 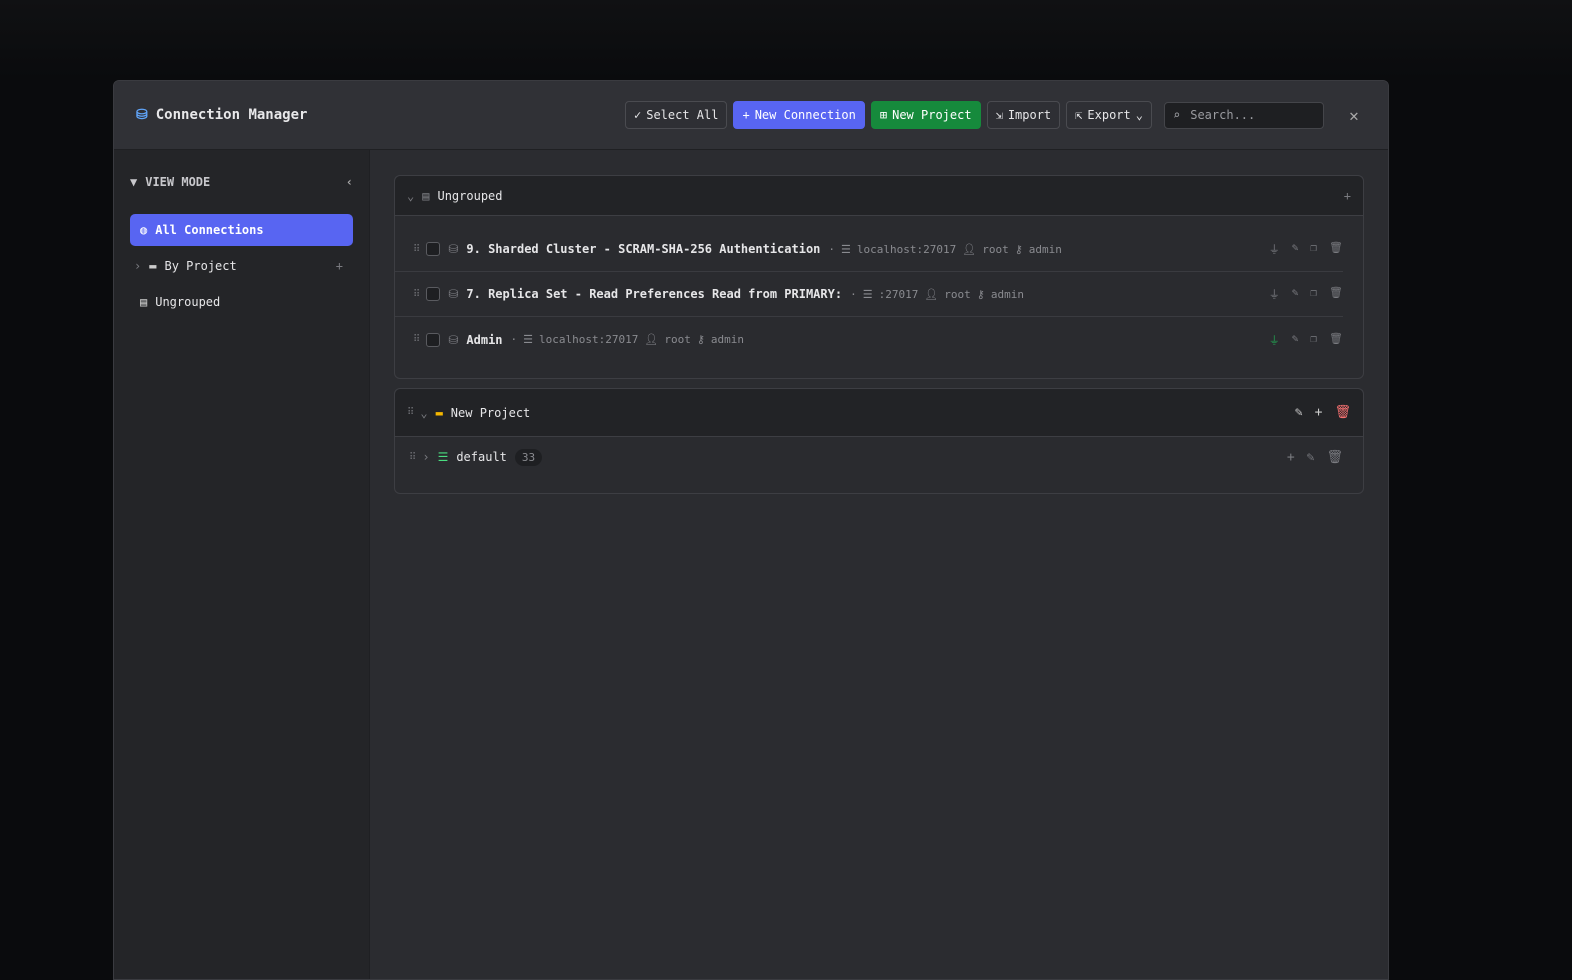 What do you see at coordinates (999, 115) in the screenshot?
I see `import-icon: ⇲` at bounding box center [999, 115].